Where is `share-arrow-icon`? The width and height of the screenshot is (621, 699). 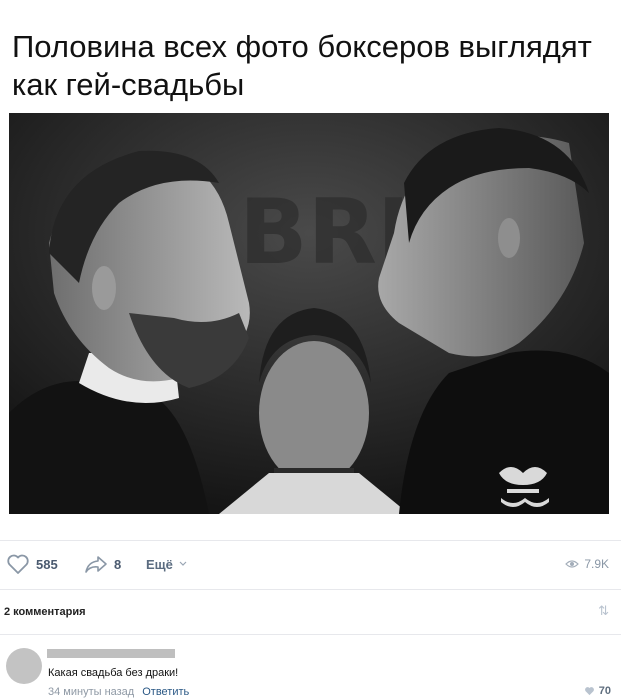
share-arrow-icon is located at coordinates (96, 564).